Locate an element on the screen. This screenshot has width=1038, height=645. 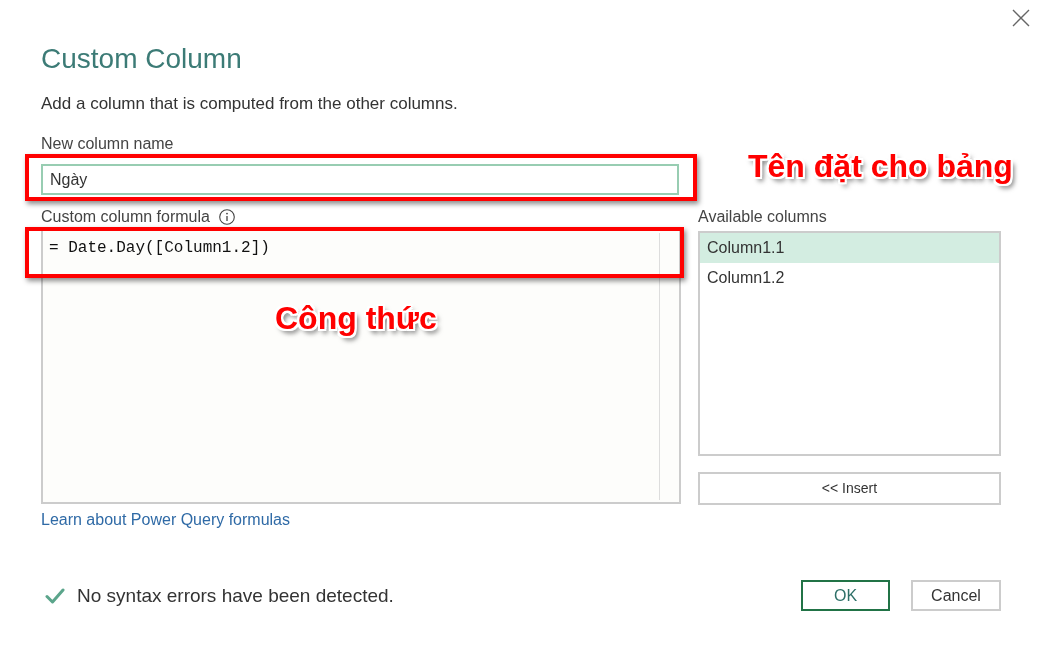
field-label: Available columns is located at coordinates (762, 217).